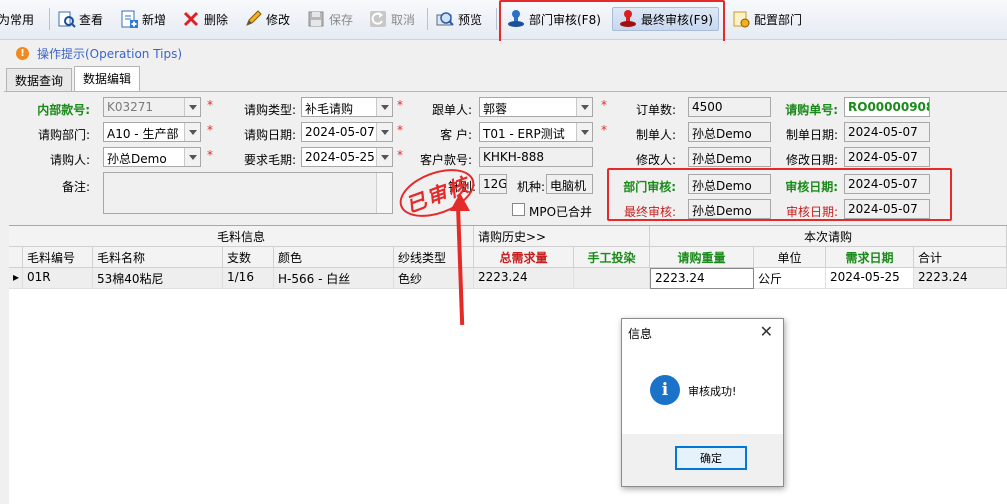 This screenshot has width=1007, height=504. Describe the element at coordinates (22, 53) in the screenshot. I see `warning-icon: !` at that location.